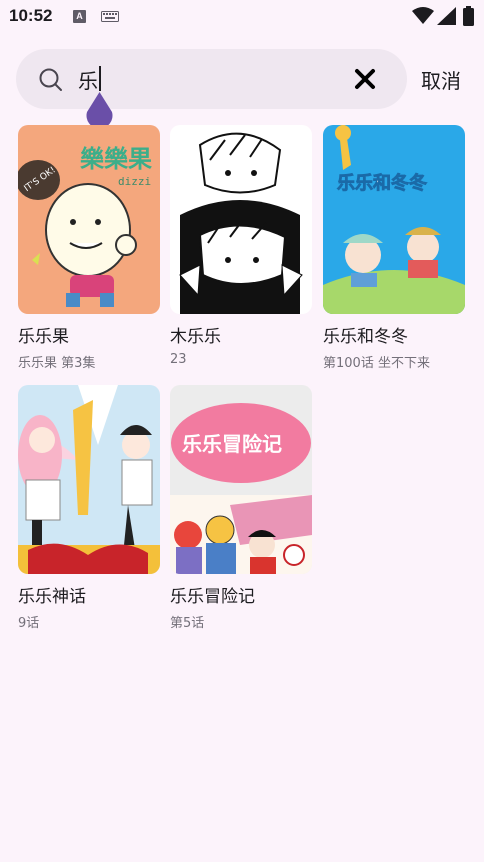  What do you see at coordinates (394, 219) in the screenshot?
I see `comic-cover: 乐乐和冬冬` at bounding box center [394, 219].